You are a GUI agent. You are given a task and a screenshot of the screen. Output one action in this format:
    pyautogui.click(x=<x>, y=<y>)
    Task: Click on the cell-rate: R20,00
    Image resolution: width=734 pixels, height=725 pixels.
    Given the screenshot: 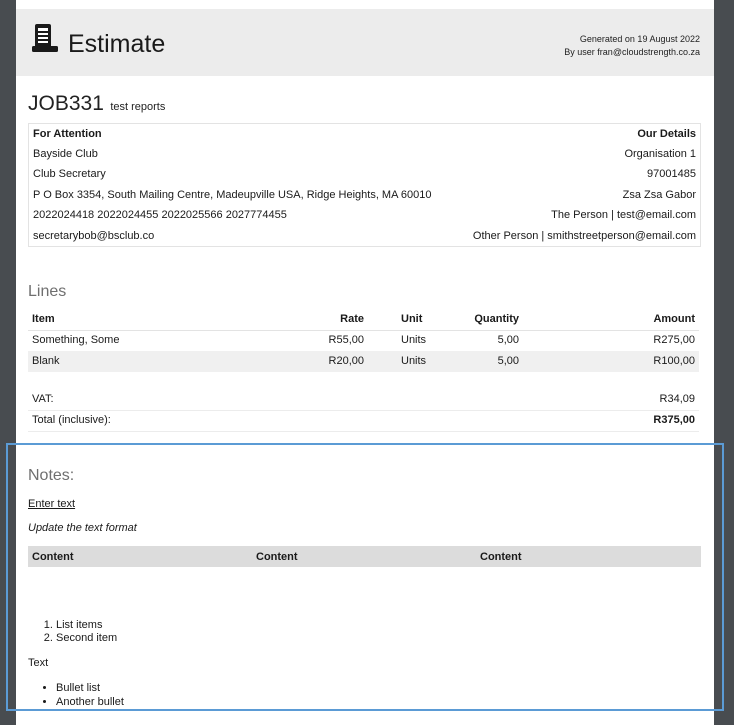 What is the action you would take?
    pyautogui.click(x=346, y=361)
    